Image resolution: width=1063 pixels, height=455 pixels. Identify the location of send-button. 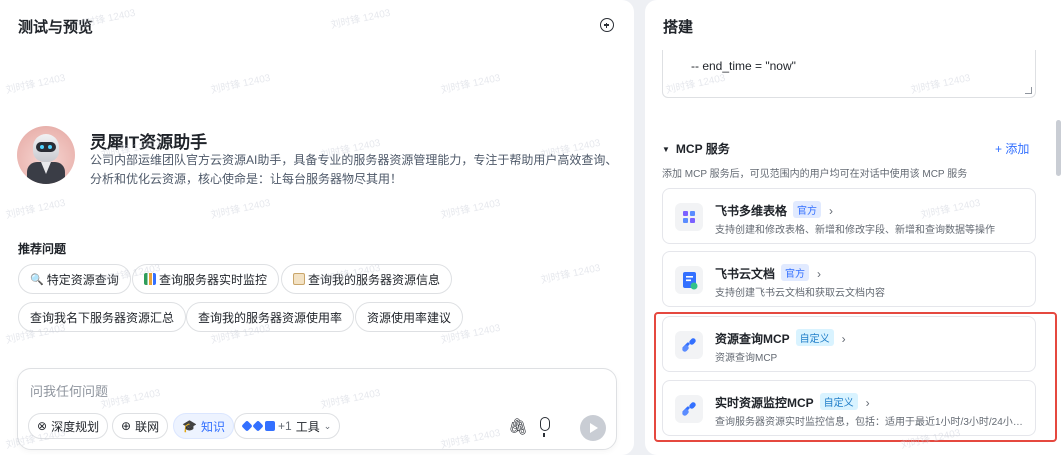
(593, 428).